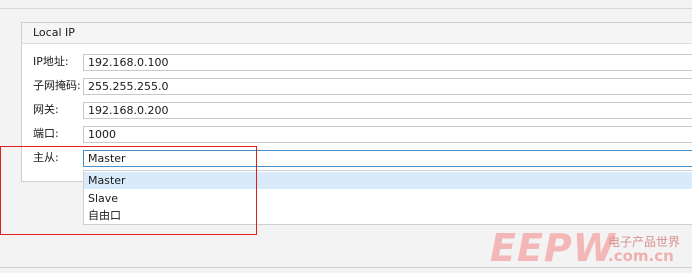 The height and width of the screenshot is (273, 692). I want to click on highlight-box, so click(128, 190).